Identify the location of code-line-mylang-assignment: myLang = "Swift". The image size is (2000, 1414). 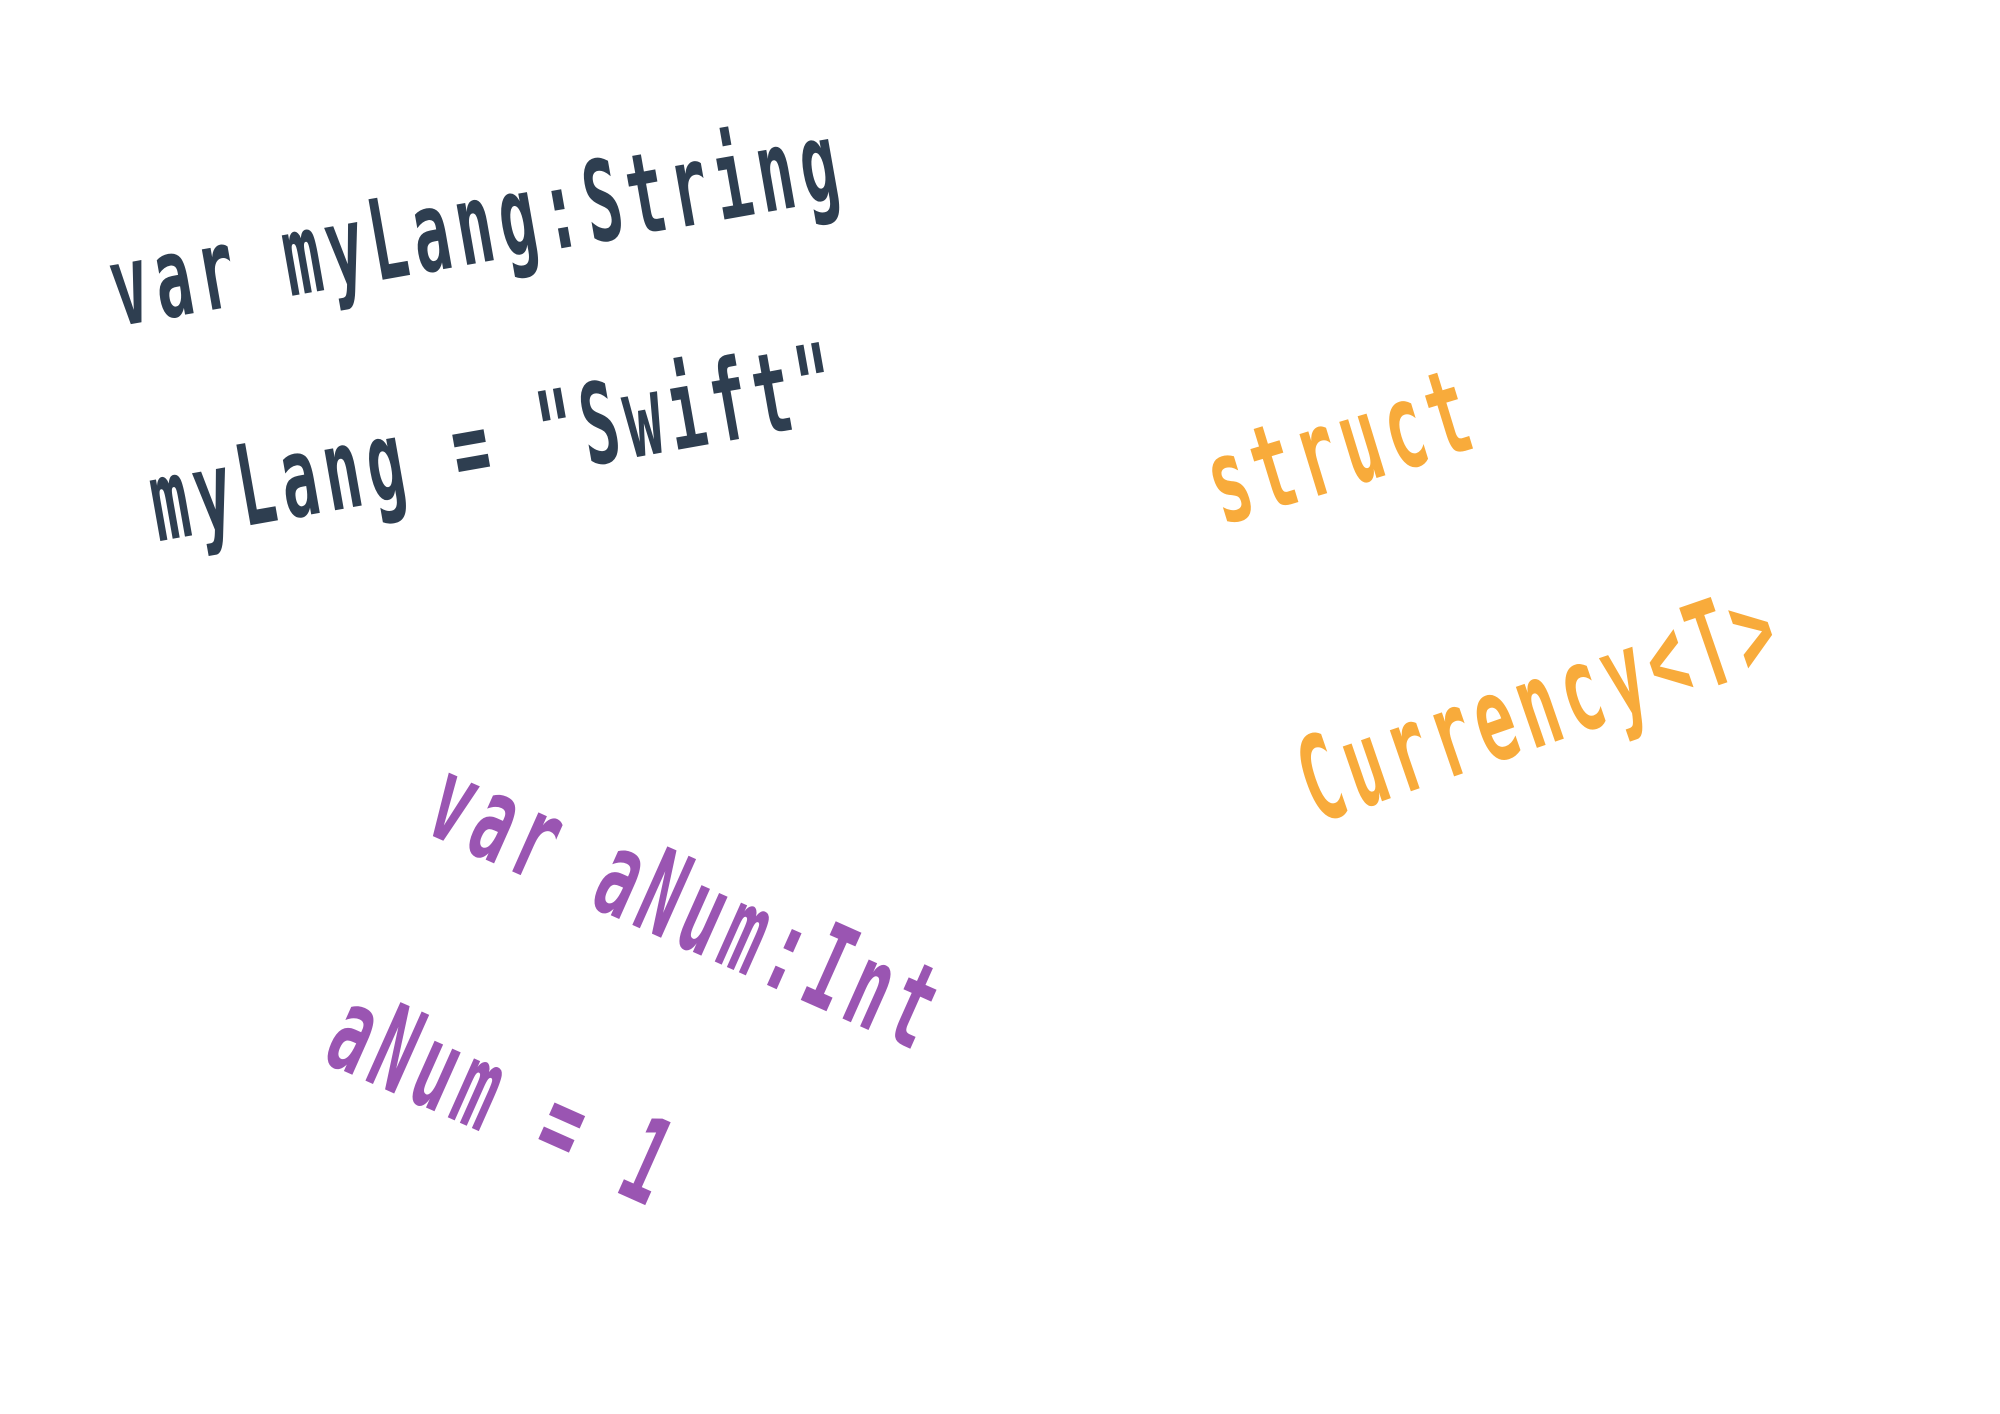
(495, 443).